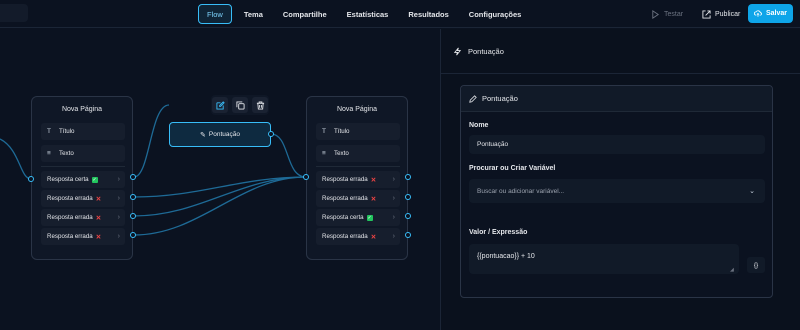 The image size is (800, 330). Describe the element at coordinates (306, 177) in the screenshot. I see `node2-input-port` at that location.